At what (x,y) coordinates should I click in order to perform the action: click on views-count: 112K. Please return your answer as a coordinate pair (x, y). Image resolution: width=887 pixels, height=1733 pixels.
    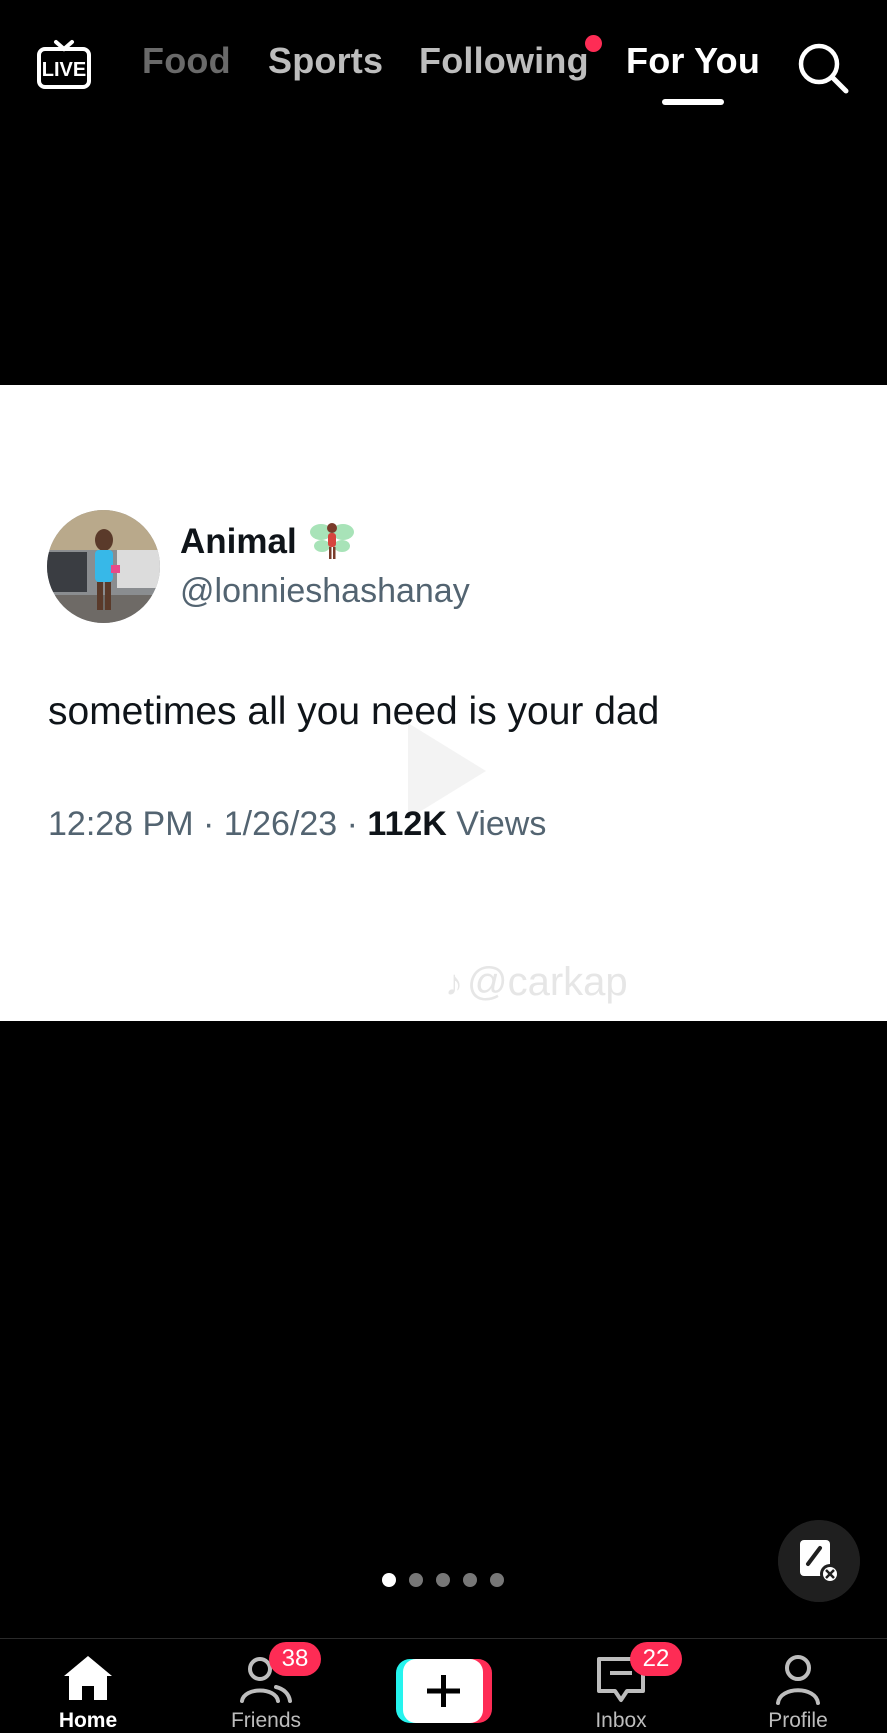
    Looking at the image, I should click on (407, 824).